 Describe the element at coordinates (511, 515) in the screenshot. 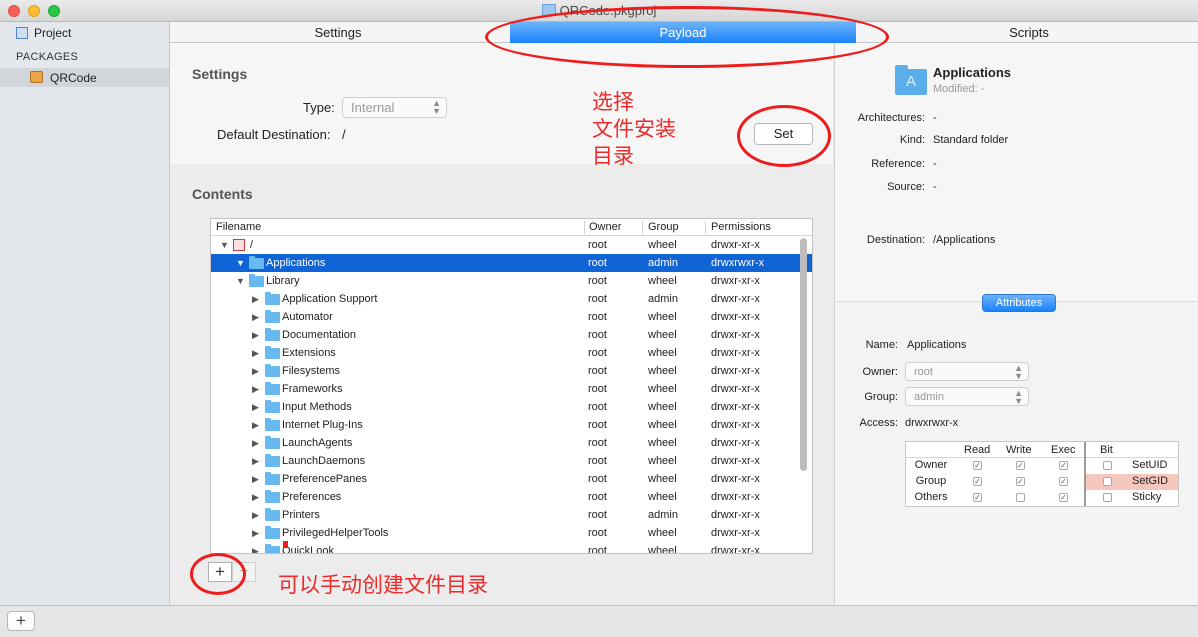

I see `table-row: ▶ Printers root admin drwxr-xr-x` at that location.